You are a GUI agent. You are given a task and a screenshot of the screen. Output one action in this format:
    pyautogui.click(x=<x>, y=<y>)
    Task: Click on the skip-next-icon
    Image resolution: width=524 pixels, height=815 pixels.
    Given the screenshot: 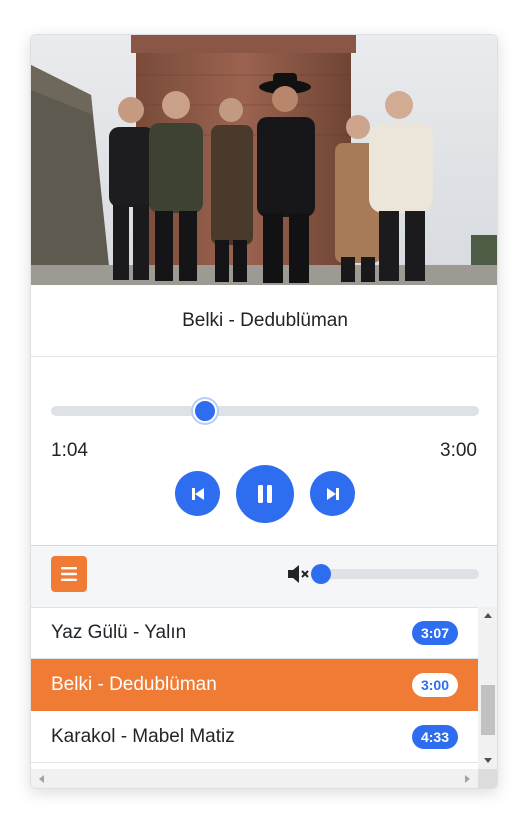 What is the action you would take?
    pyautogui.click(x=332, y=493)
    